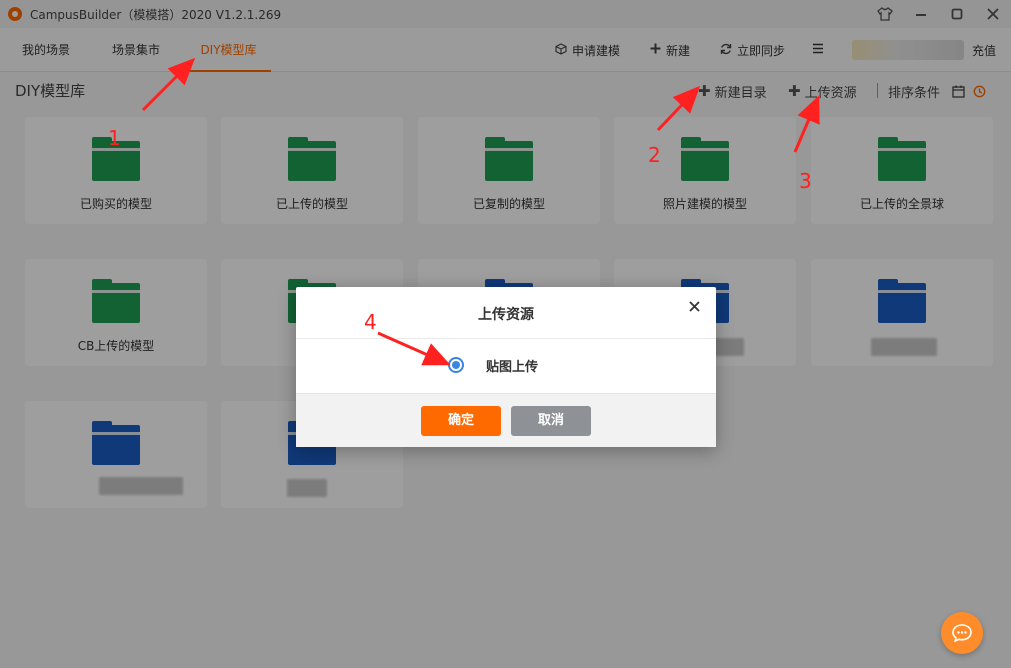 The image size is (1011, 668). Describe the element at coordinates (114, 138) in the screenshot. I see `annotation-number-1: 1` at that location.